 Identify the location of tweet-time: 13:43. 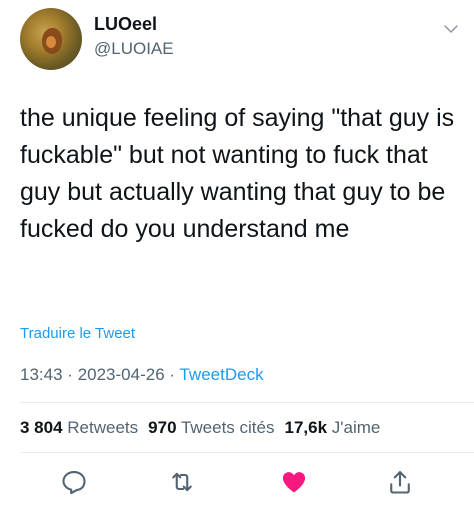
(41, 374).